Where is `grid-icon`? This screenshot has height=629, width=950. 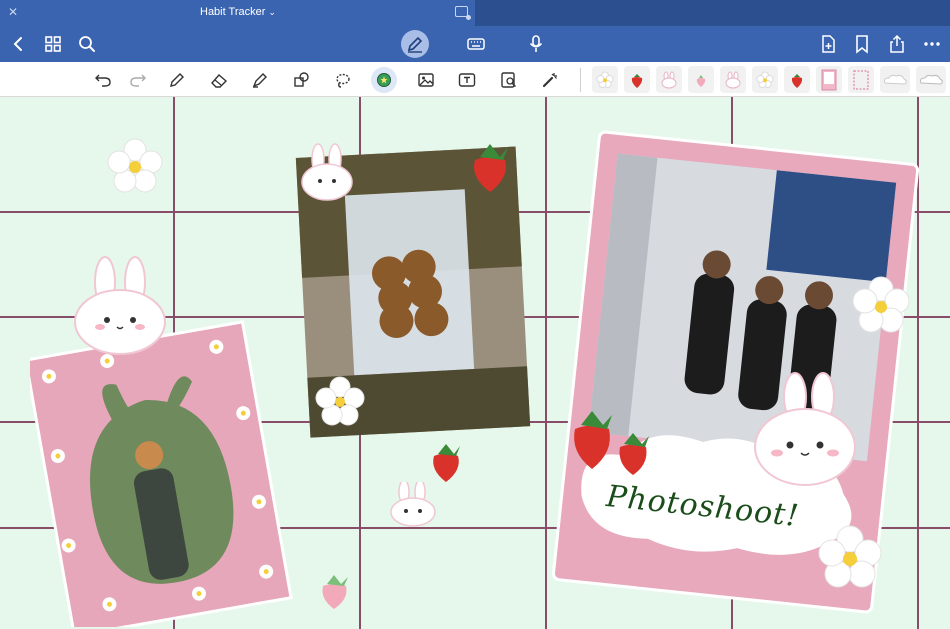
grid-icon is located at coordinates (53, 44).